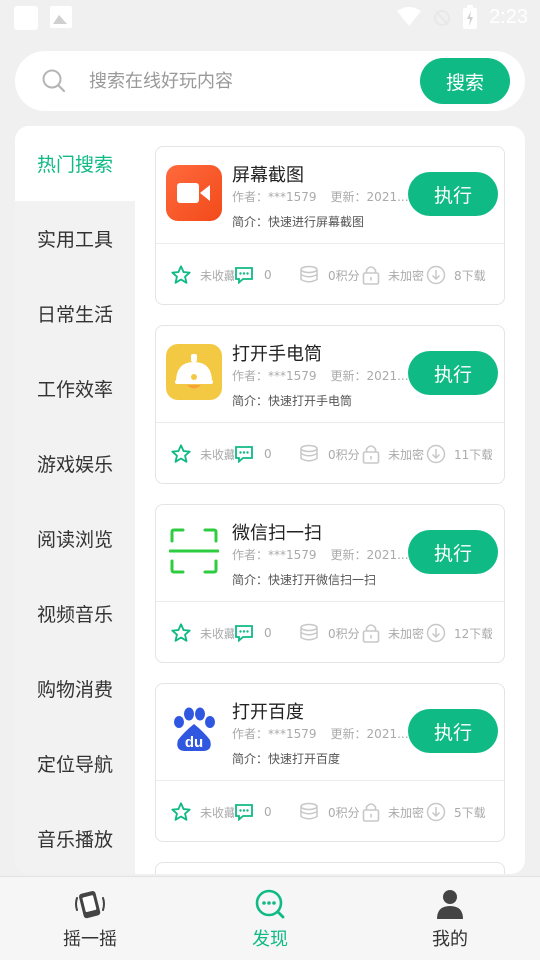 This screenshot has height=960, width=540. I want to click on nav-profile: 我的, so click(450, 918).